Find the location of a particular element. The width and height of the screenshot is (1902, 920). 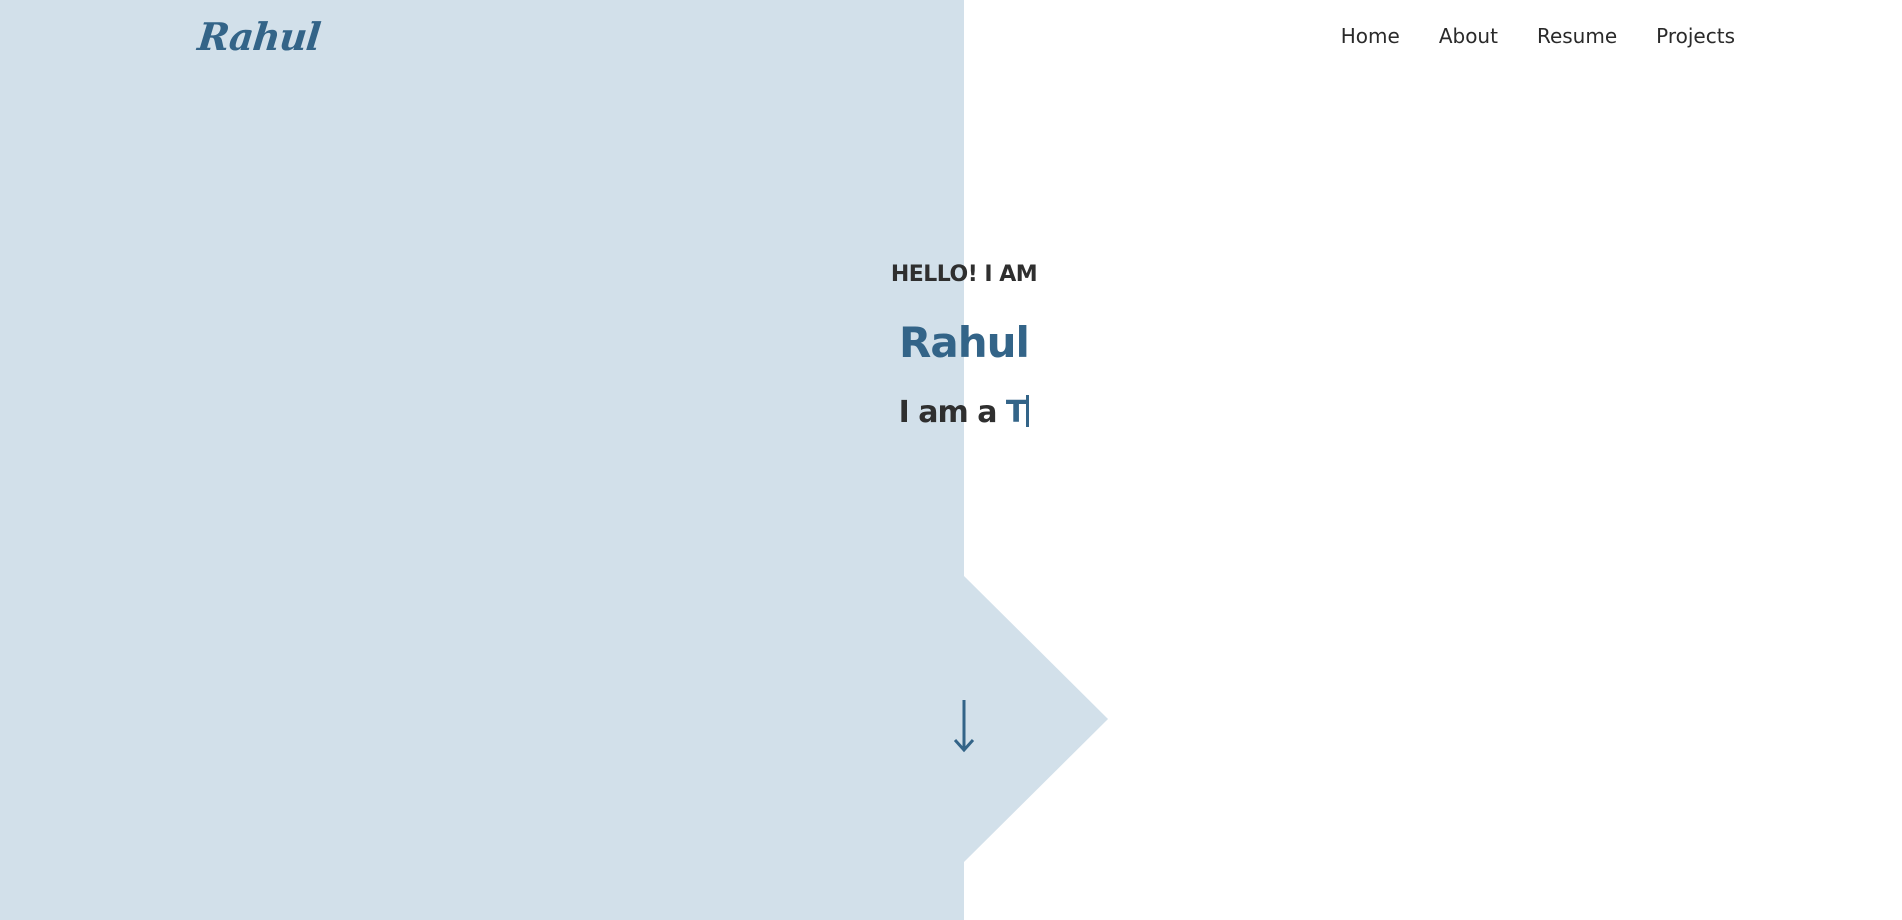

arrow-down-icon is located at coordinates (964, 726).